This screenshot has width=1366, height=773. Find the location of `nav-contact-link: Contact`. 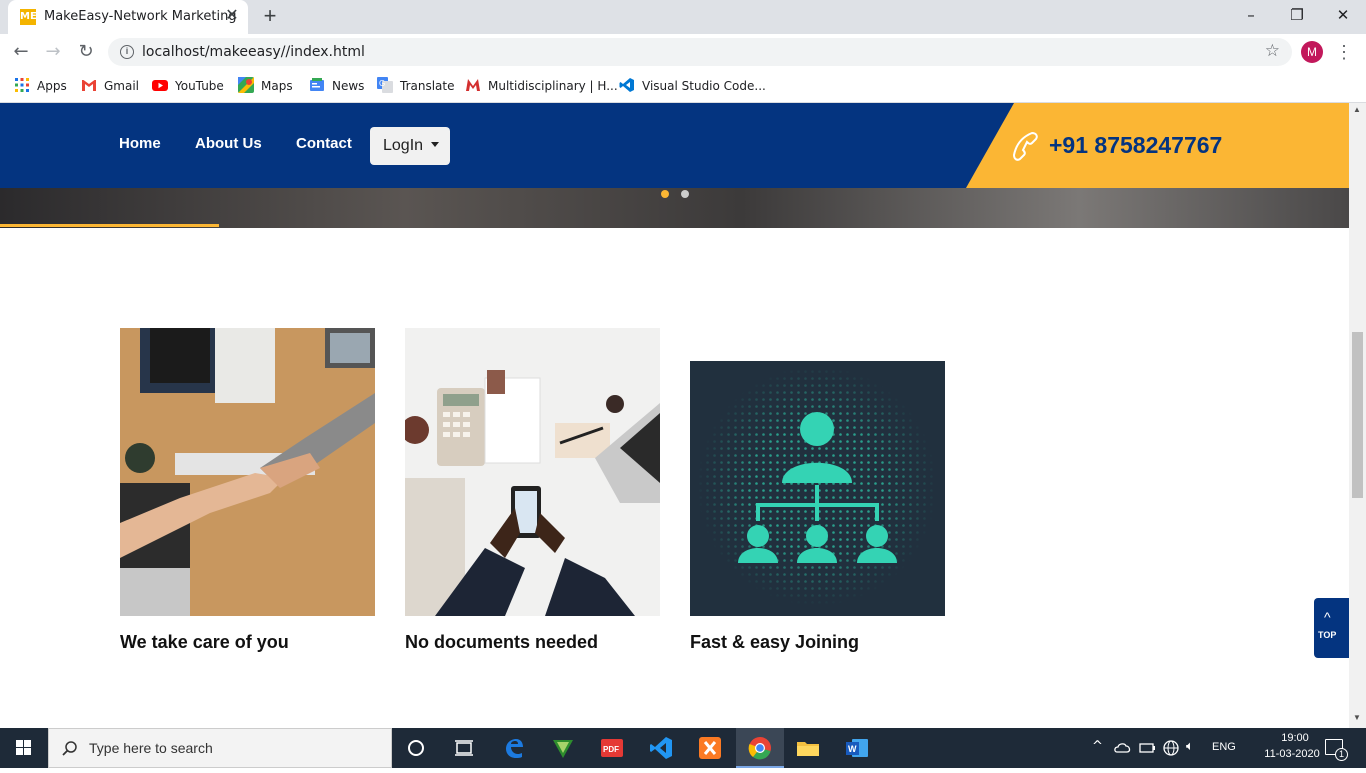

nav-contact-link: Contact is located at coordinates (324, 143).